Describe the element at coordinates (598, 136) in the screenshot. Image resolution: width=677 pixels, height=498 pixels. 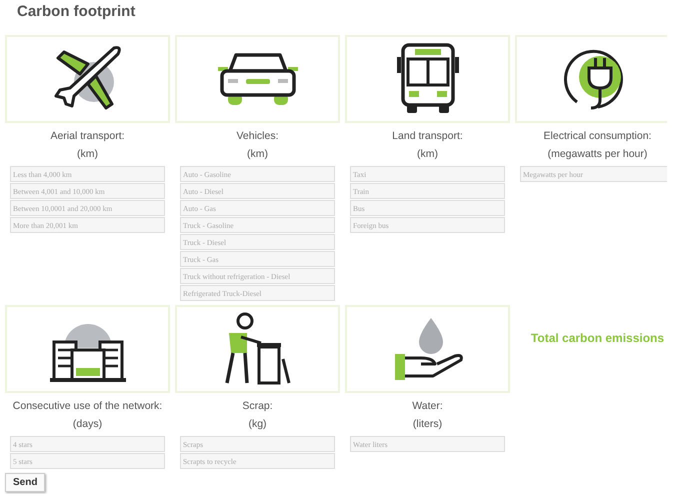
I see `category-label: Electrical consumption:` at that location.